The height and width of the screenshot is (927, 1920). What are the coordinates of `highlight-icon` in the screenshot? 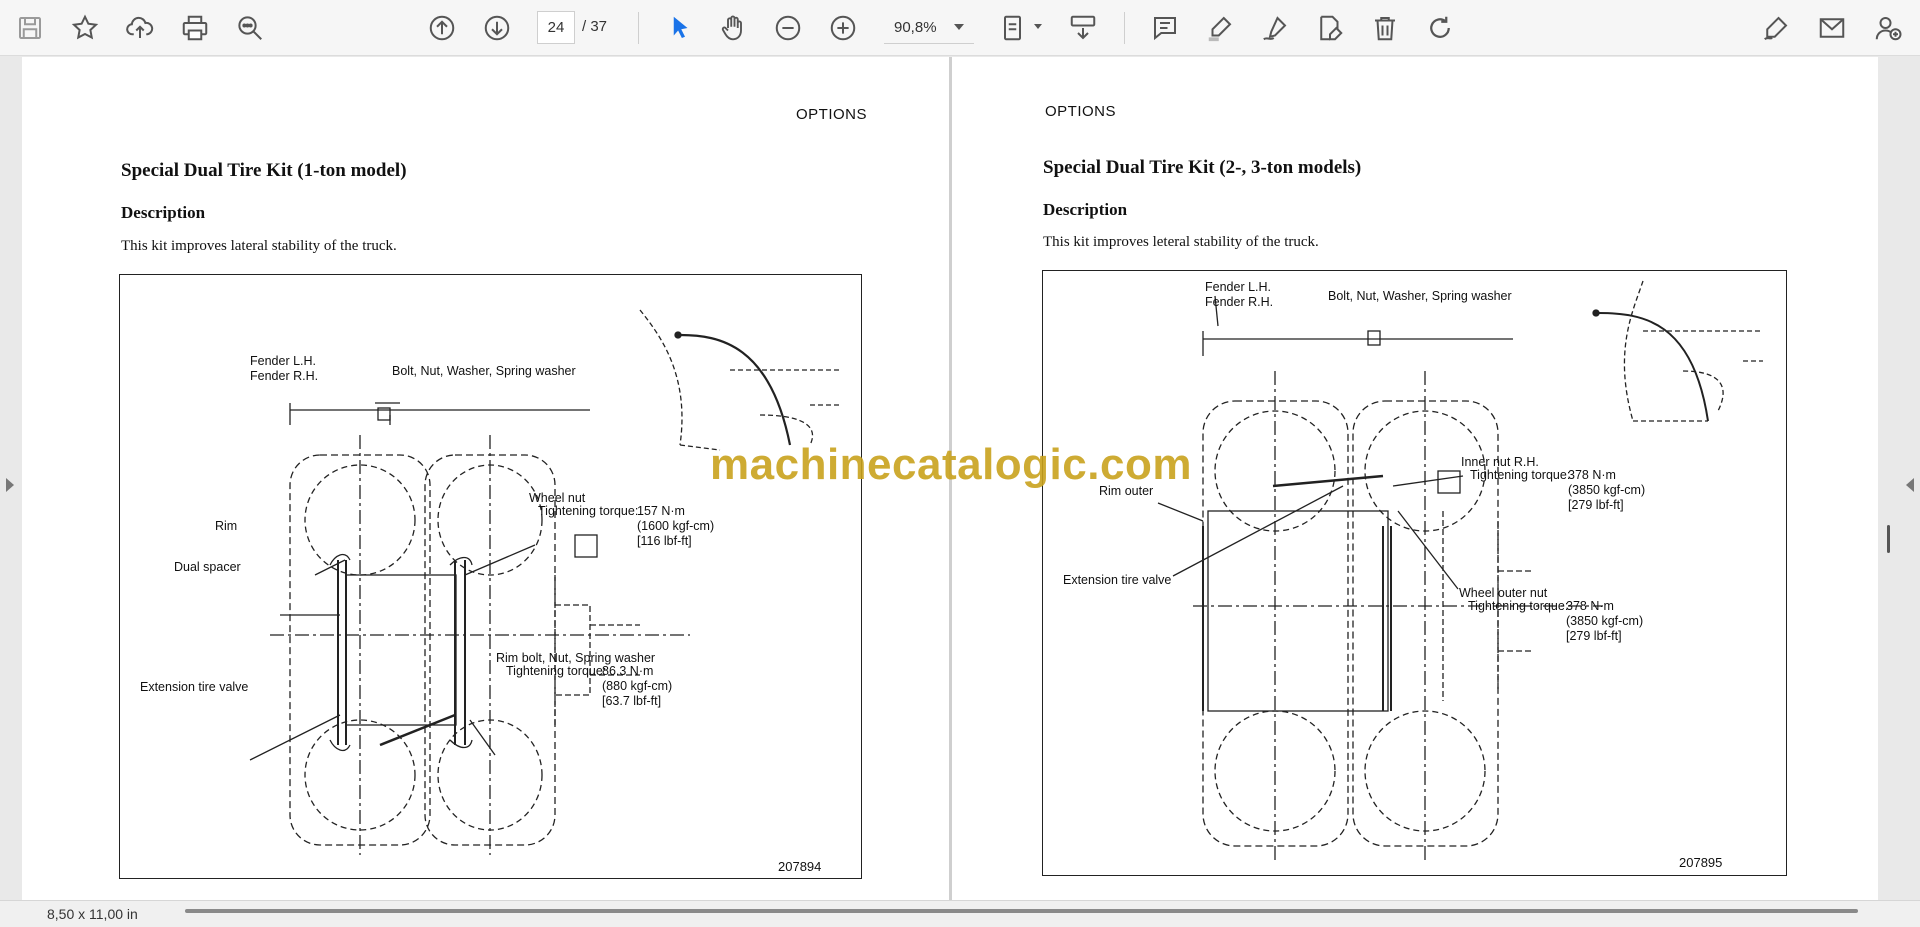 It's located at (1220, 28).